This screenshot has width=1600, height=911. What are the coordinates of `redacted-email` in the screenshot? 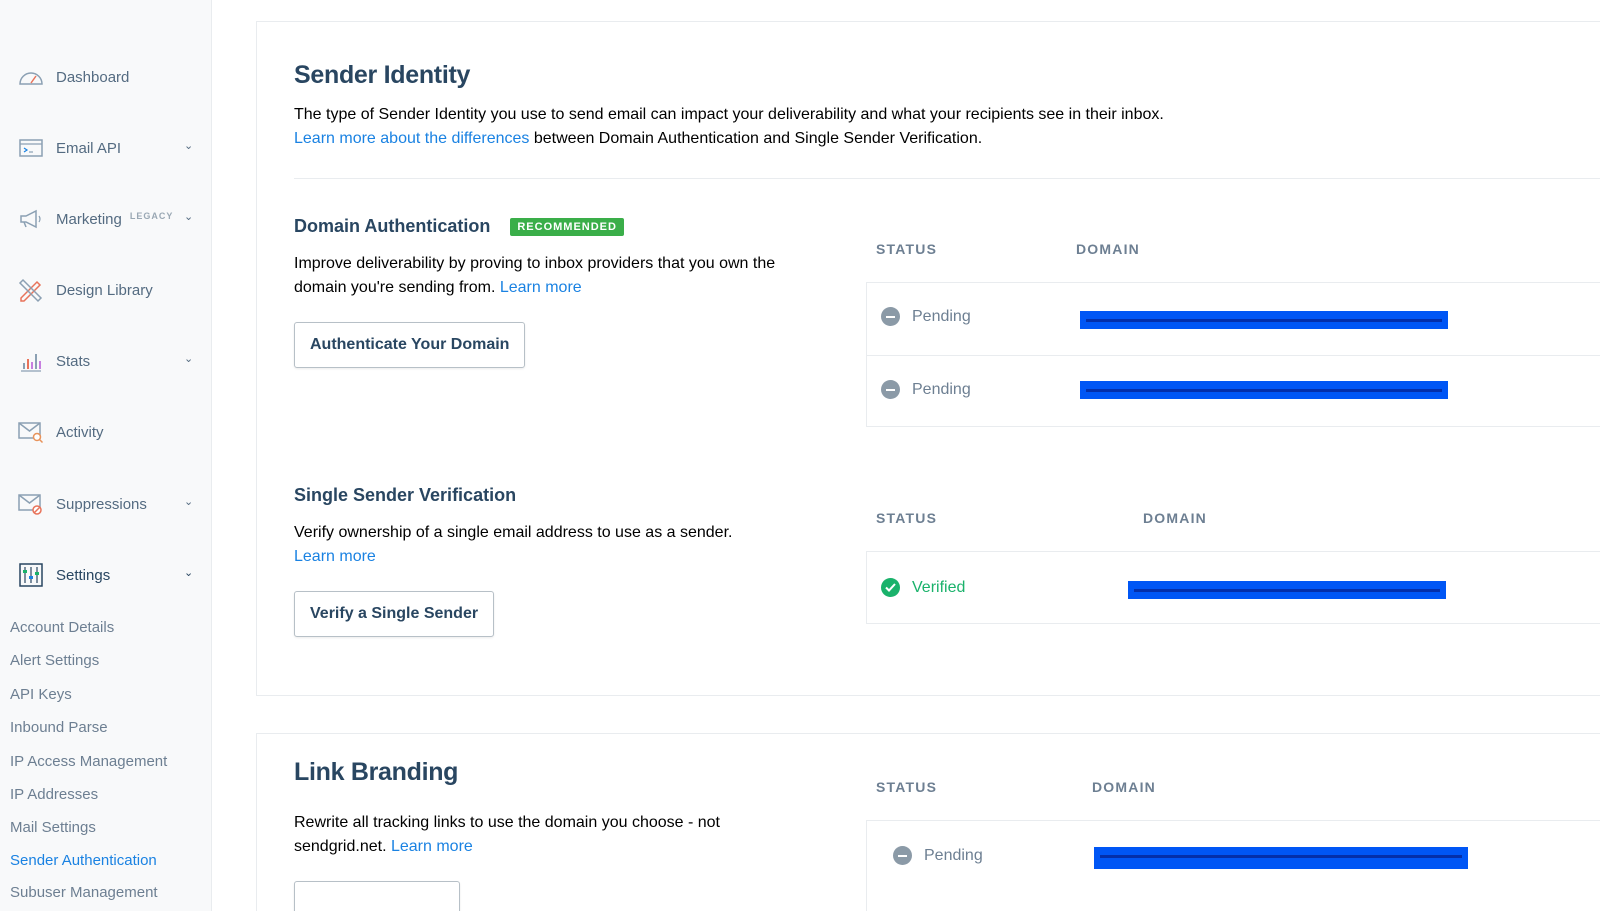 It's located at (1287, 590).